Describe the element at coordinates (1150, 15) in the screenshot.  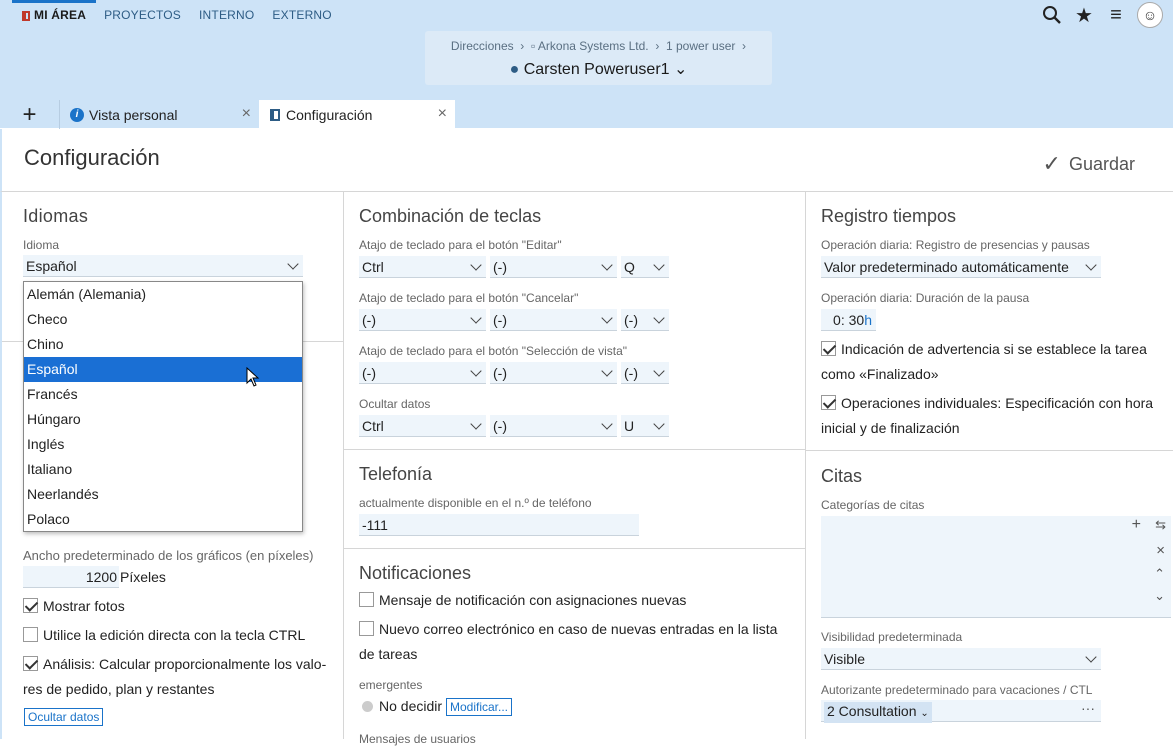
I see `avatar: ☺` at that location.